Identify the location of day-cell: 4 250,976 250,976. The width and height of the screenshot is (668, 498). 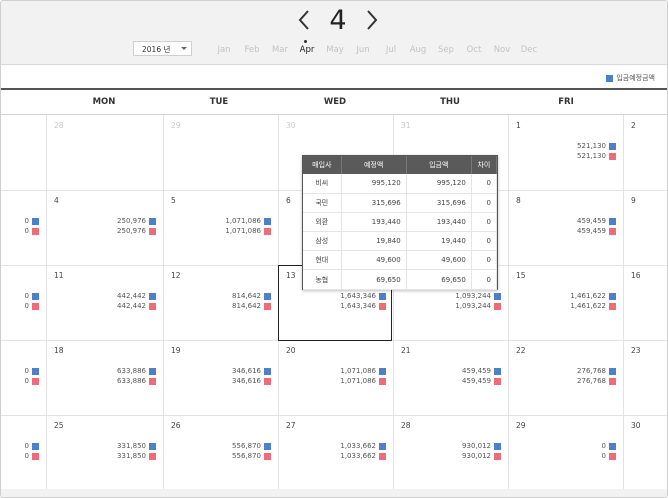
(104, 227).